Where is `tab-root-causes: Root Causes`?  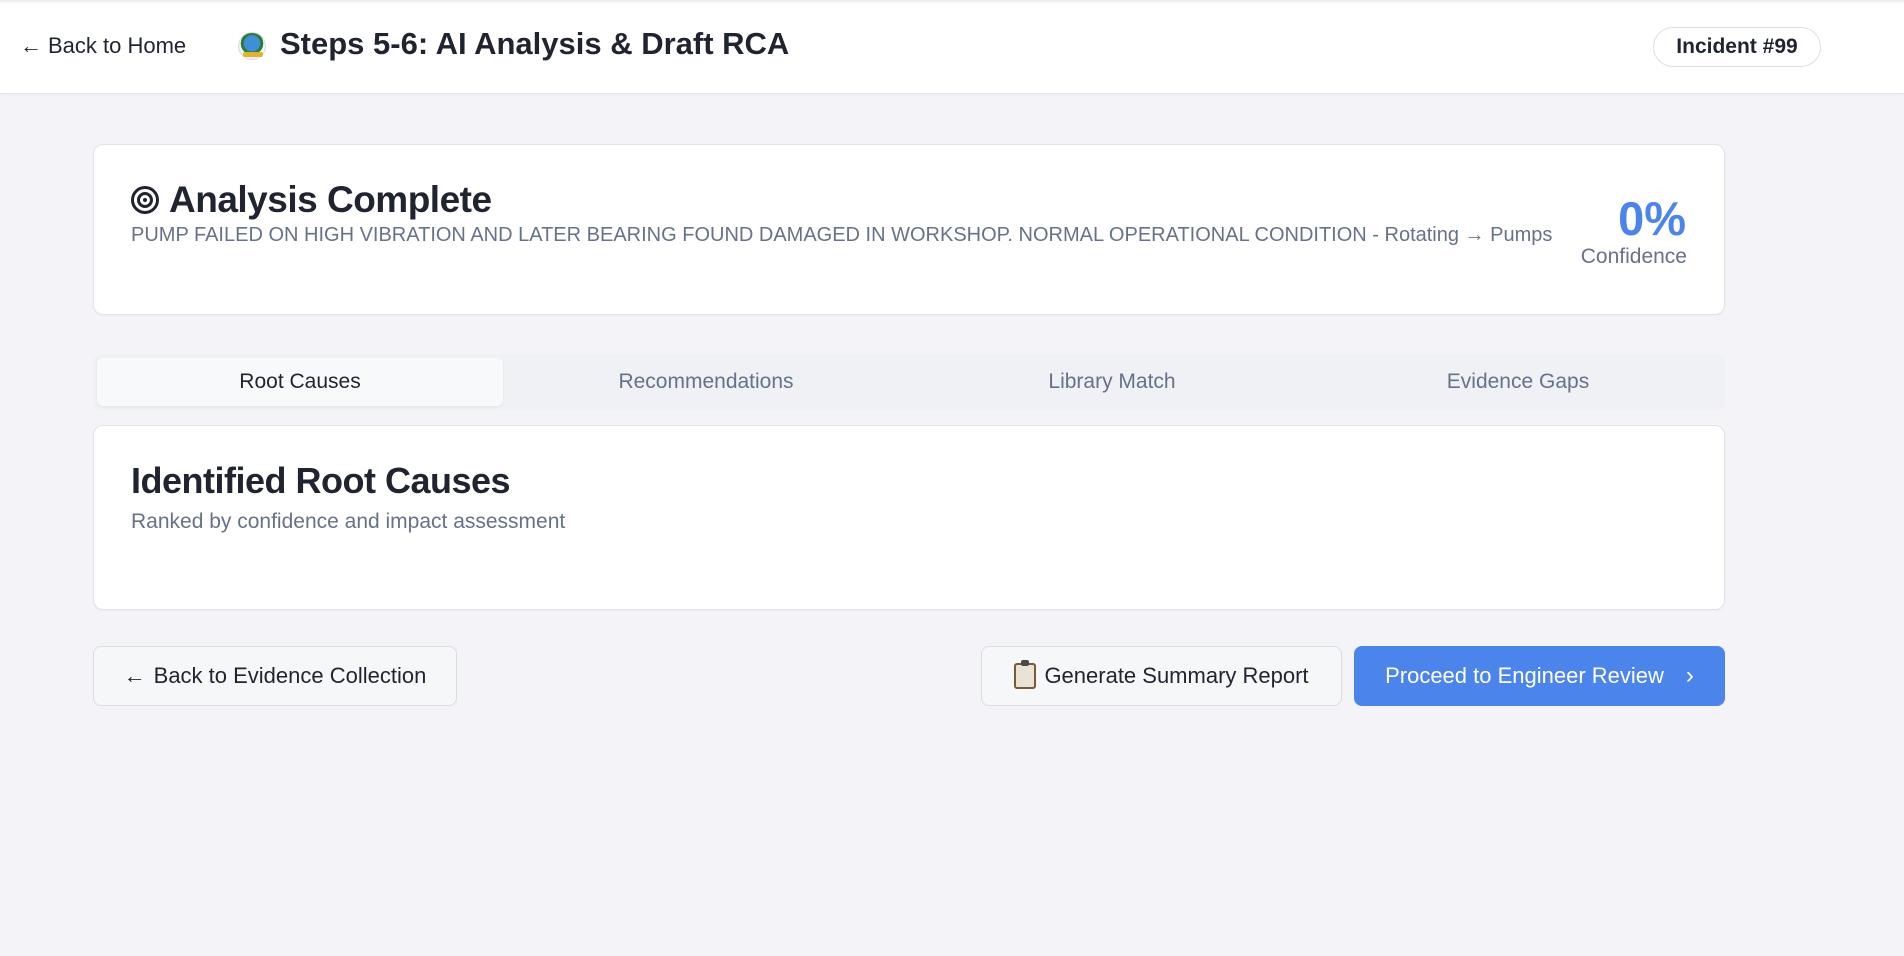
tab-root-causes: Root Causes is located at coordinates (300, 382).